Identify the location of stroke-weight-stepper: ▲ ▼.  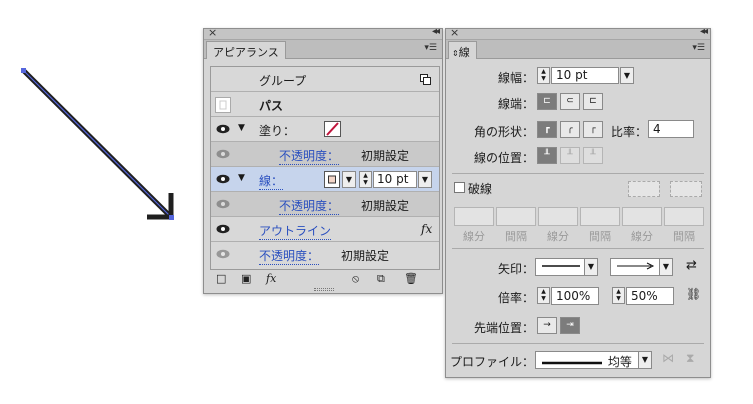
(365, 179).